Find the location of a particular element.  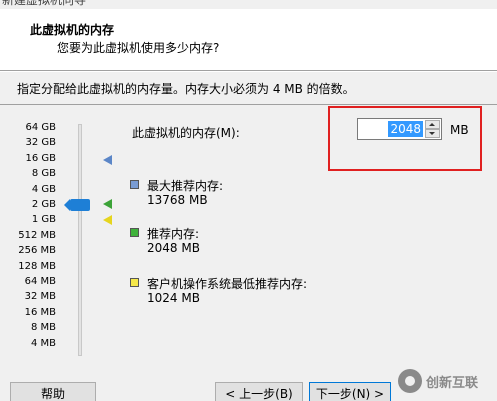

min-recommended-title: 客户机操作系统最低推荐内存: is located at coordinates (227, 284).